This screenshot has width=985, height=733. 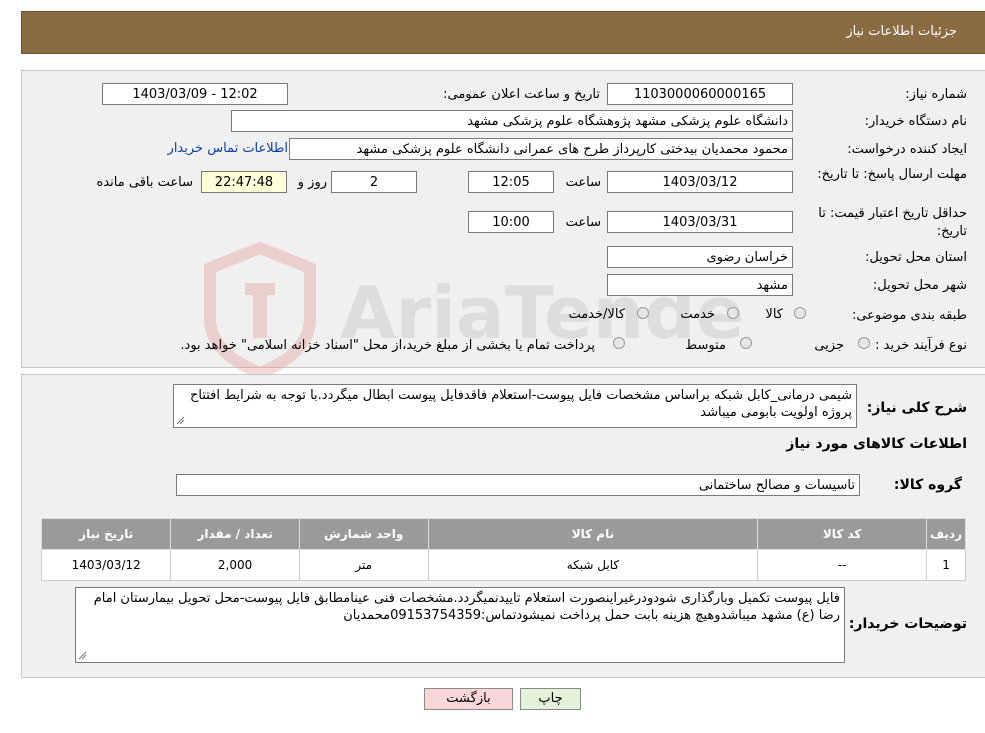 I want to click on remaining-time-field: 22:47:48, so click(x=244, y=182).